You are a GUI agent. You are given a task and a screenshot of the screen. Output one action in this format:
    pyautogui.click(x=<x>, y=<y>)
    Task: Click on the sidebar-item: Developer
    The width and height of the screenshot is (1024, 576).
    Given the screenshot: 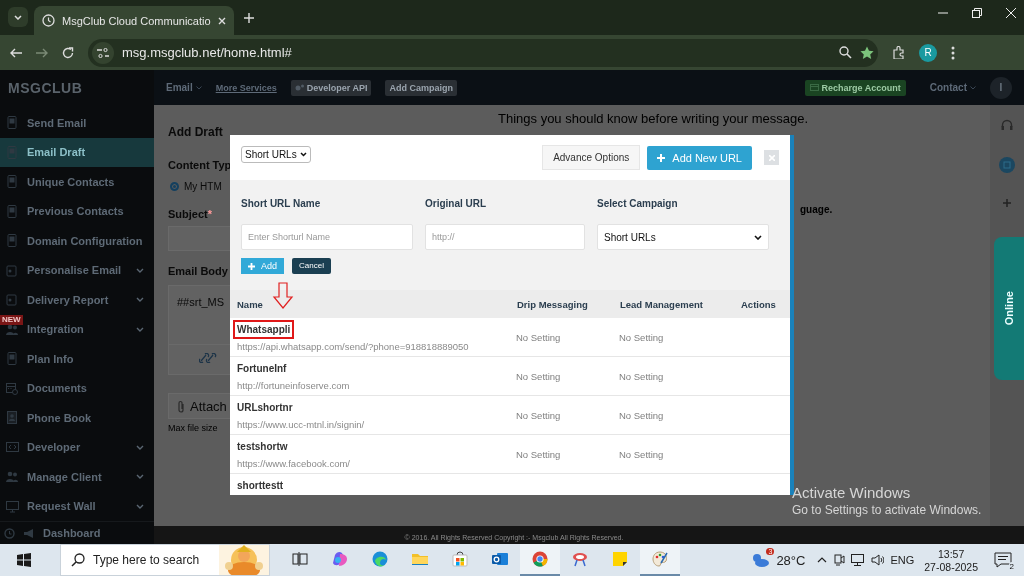 What is the action you would take?
    pyautogui.click(x=77, y=447)
    